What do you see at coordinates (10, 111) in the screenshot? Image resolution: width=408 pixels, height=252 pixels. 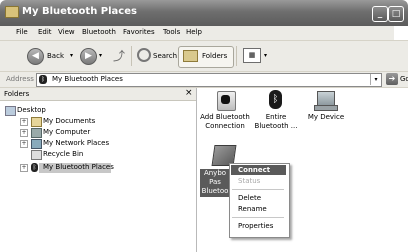 I see `desktop-icon` at bounding box center [10, 111].